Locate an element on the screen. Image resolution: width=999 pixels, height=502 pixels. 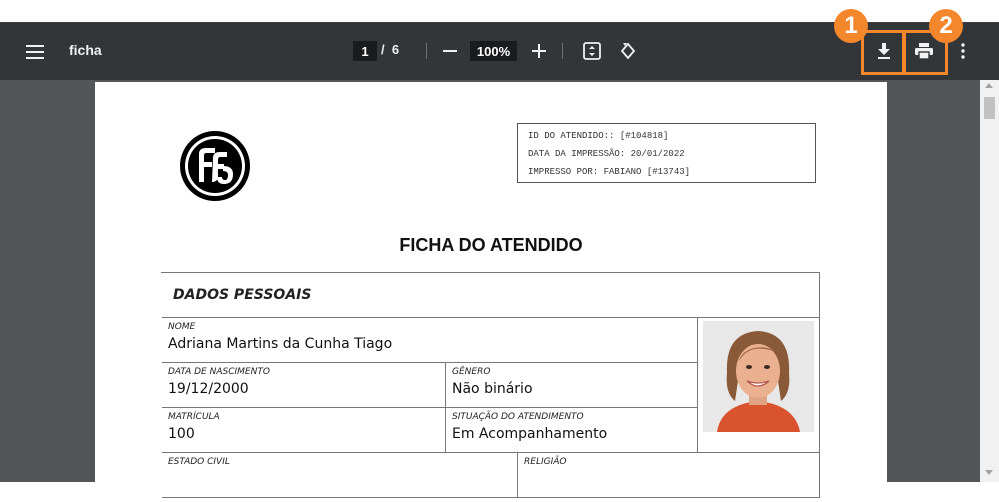
printed-by-line: IMPRESSO POR: FABIANO [#13743] is located at coordinates (609, 172).